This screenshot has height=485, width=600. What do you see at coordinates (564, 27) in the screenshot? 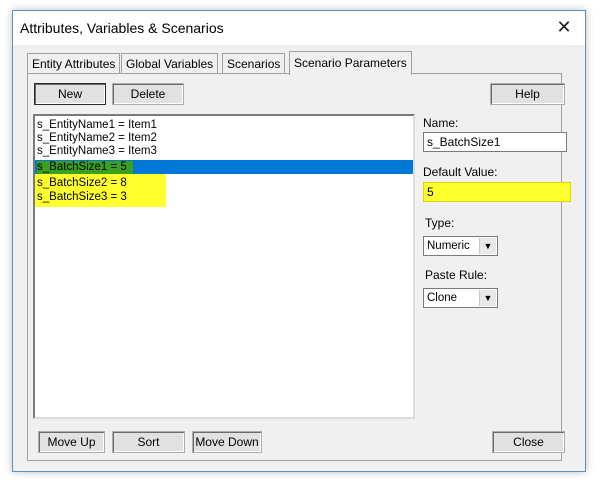
I see `close-icon: ✕` at bounding box center [564, 27].